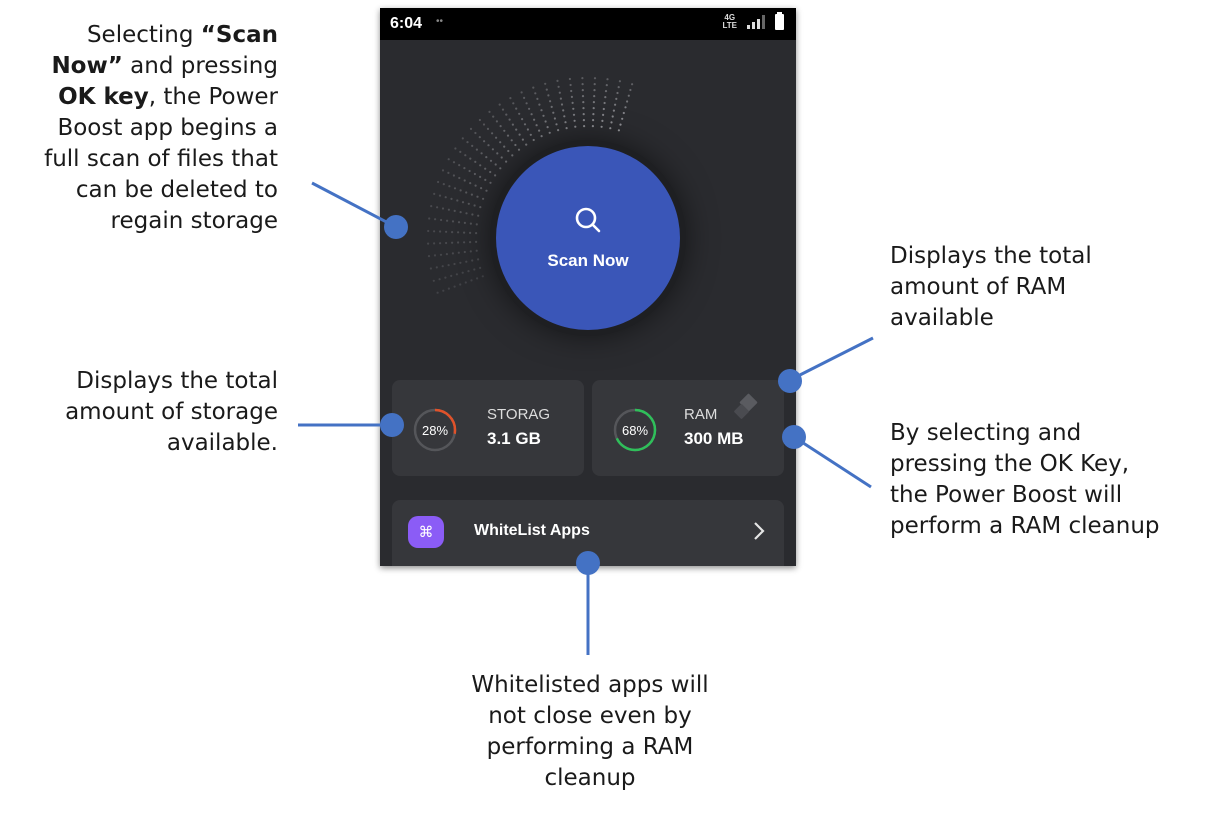 The height and width of the screenshot is (821, 1215). What do you see at coordinates (514, 438) in the screenshot?
I see `storage-value: 3.1 GB` at bounding box center [514, 438].